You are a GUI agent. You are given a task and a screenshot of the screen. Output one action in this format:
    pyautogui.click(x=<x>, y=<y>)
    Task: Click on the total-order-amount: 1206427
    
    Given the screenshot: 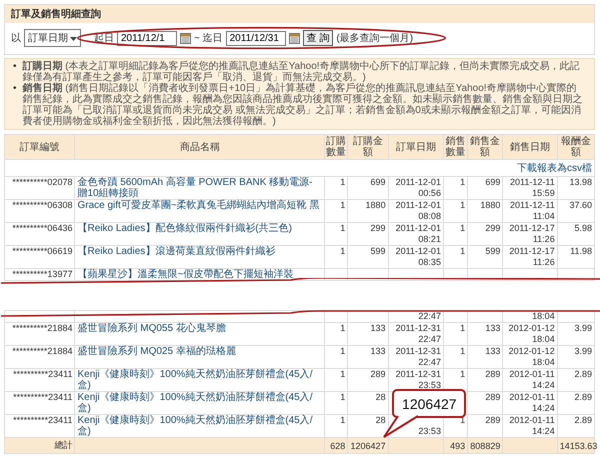 What is the action you would take?
    pyautogui.click(x=368, y=445)
    